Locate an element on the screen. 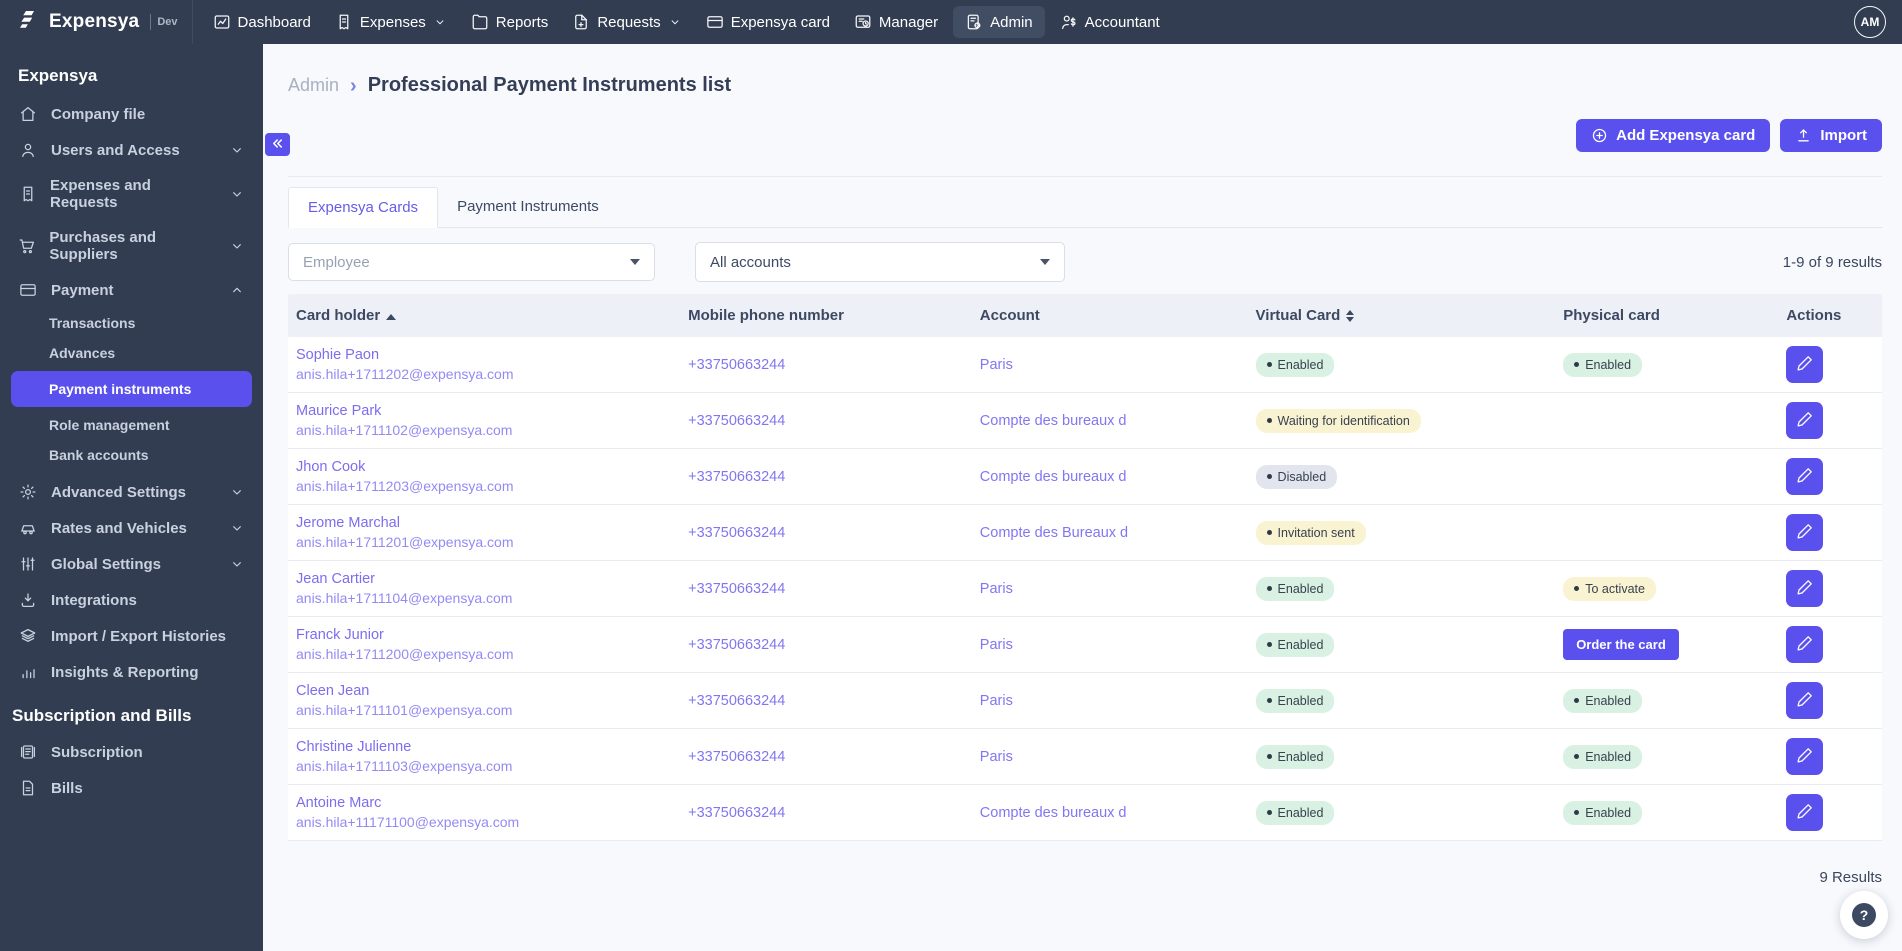 The width and height of the screenshot is (1902, 951). sidebar-subitem-bank-accounts: Bank accounts is located at coordinates (131, 455).